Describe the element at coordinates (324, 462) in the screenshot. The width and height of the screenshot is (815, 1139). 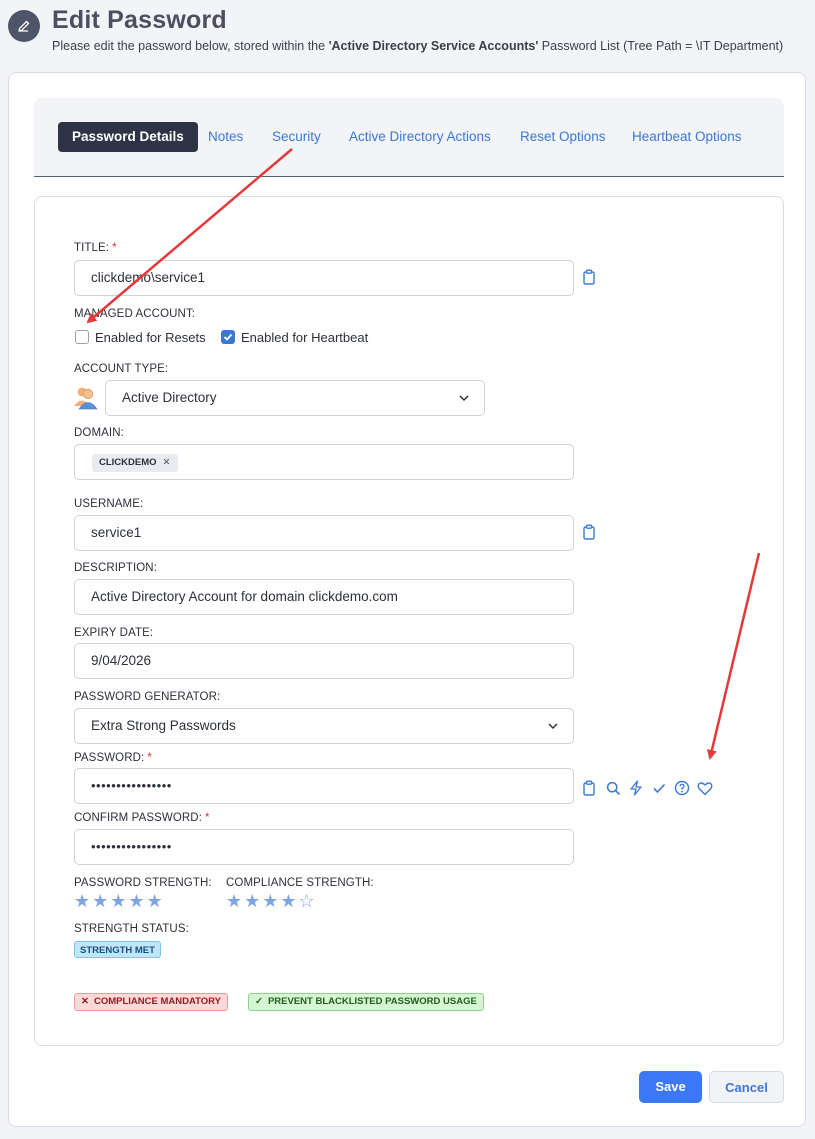
I see `domain-input: CLICKDEMO ✕` at that location.